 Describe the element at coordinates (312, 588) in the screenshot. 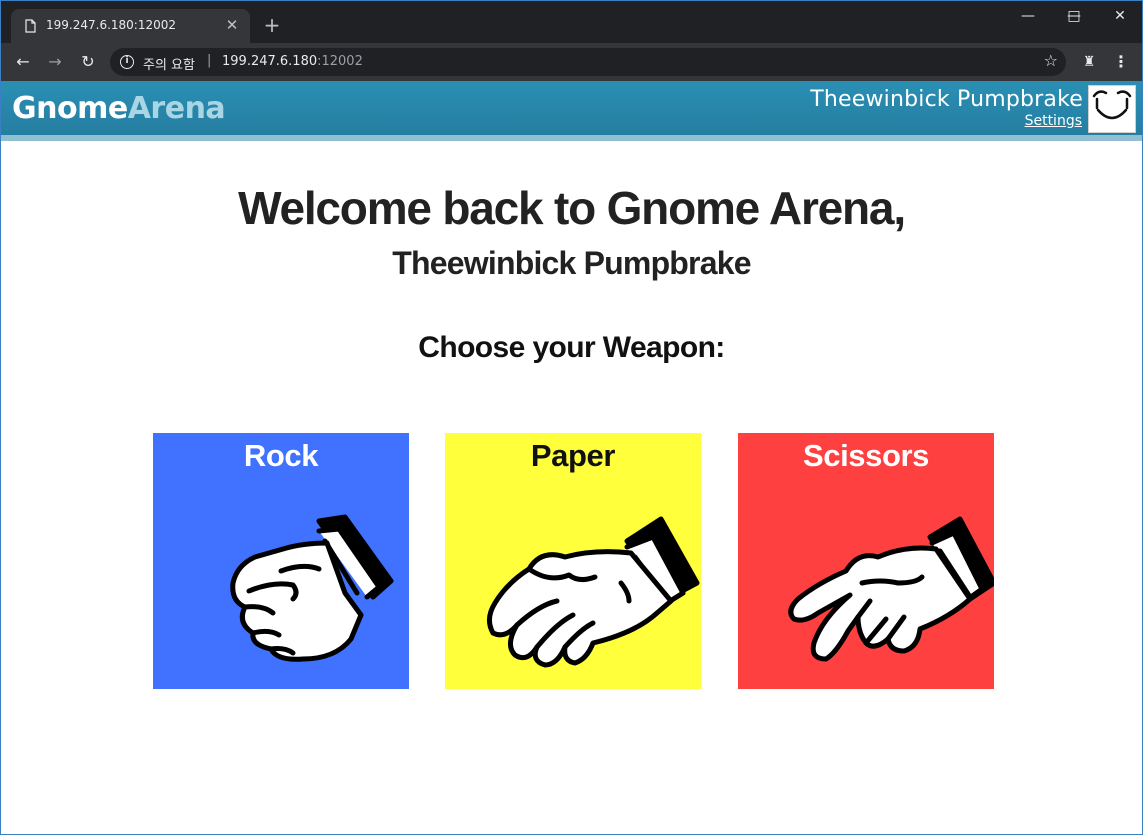

I see `fist-icon` at that location.